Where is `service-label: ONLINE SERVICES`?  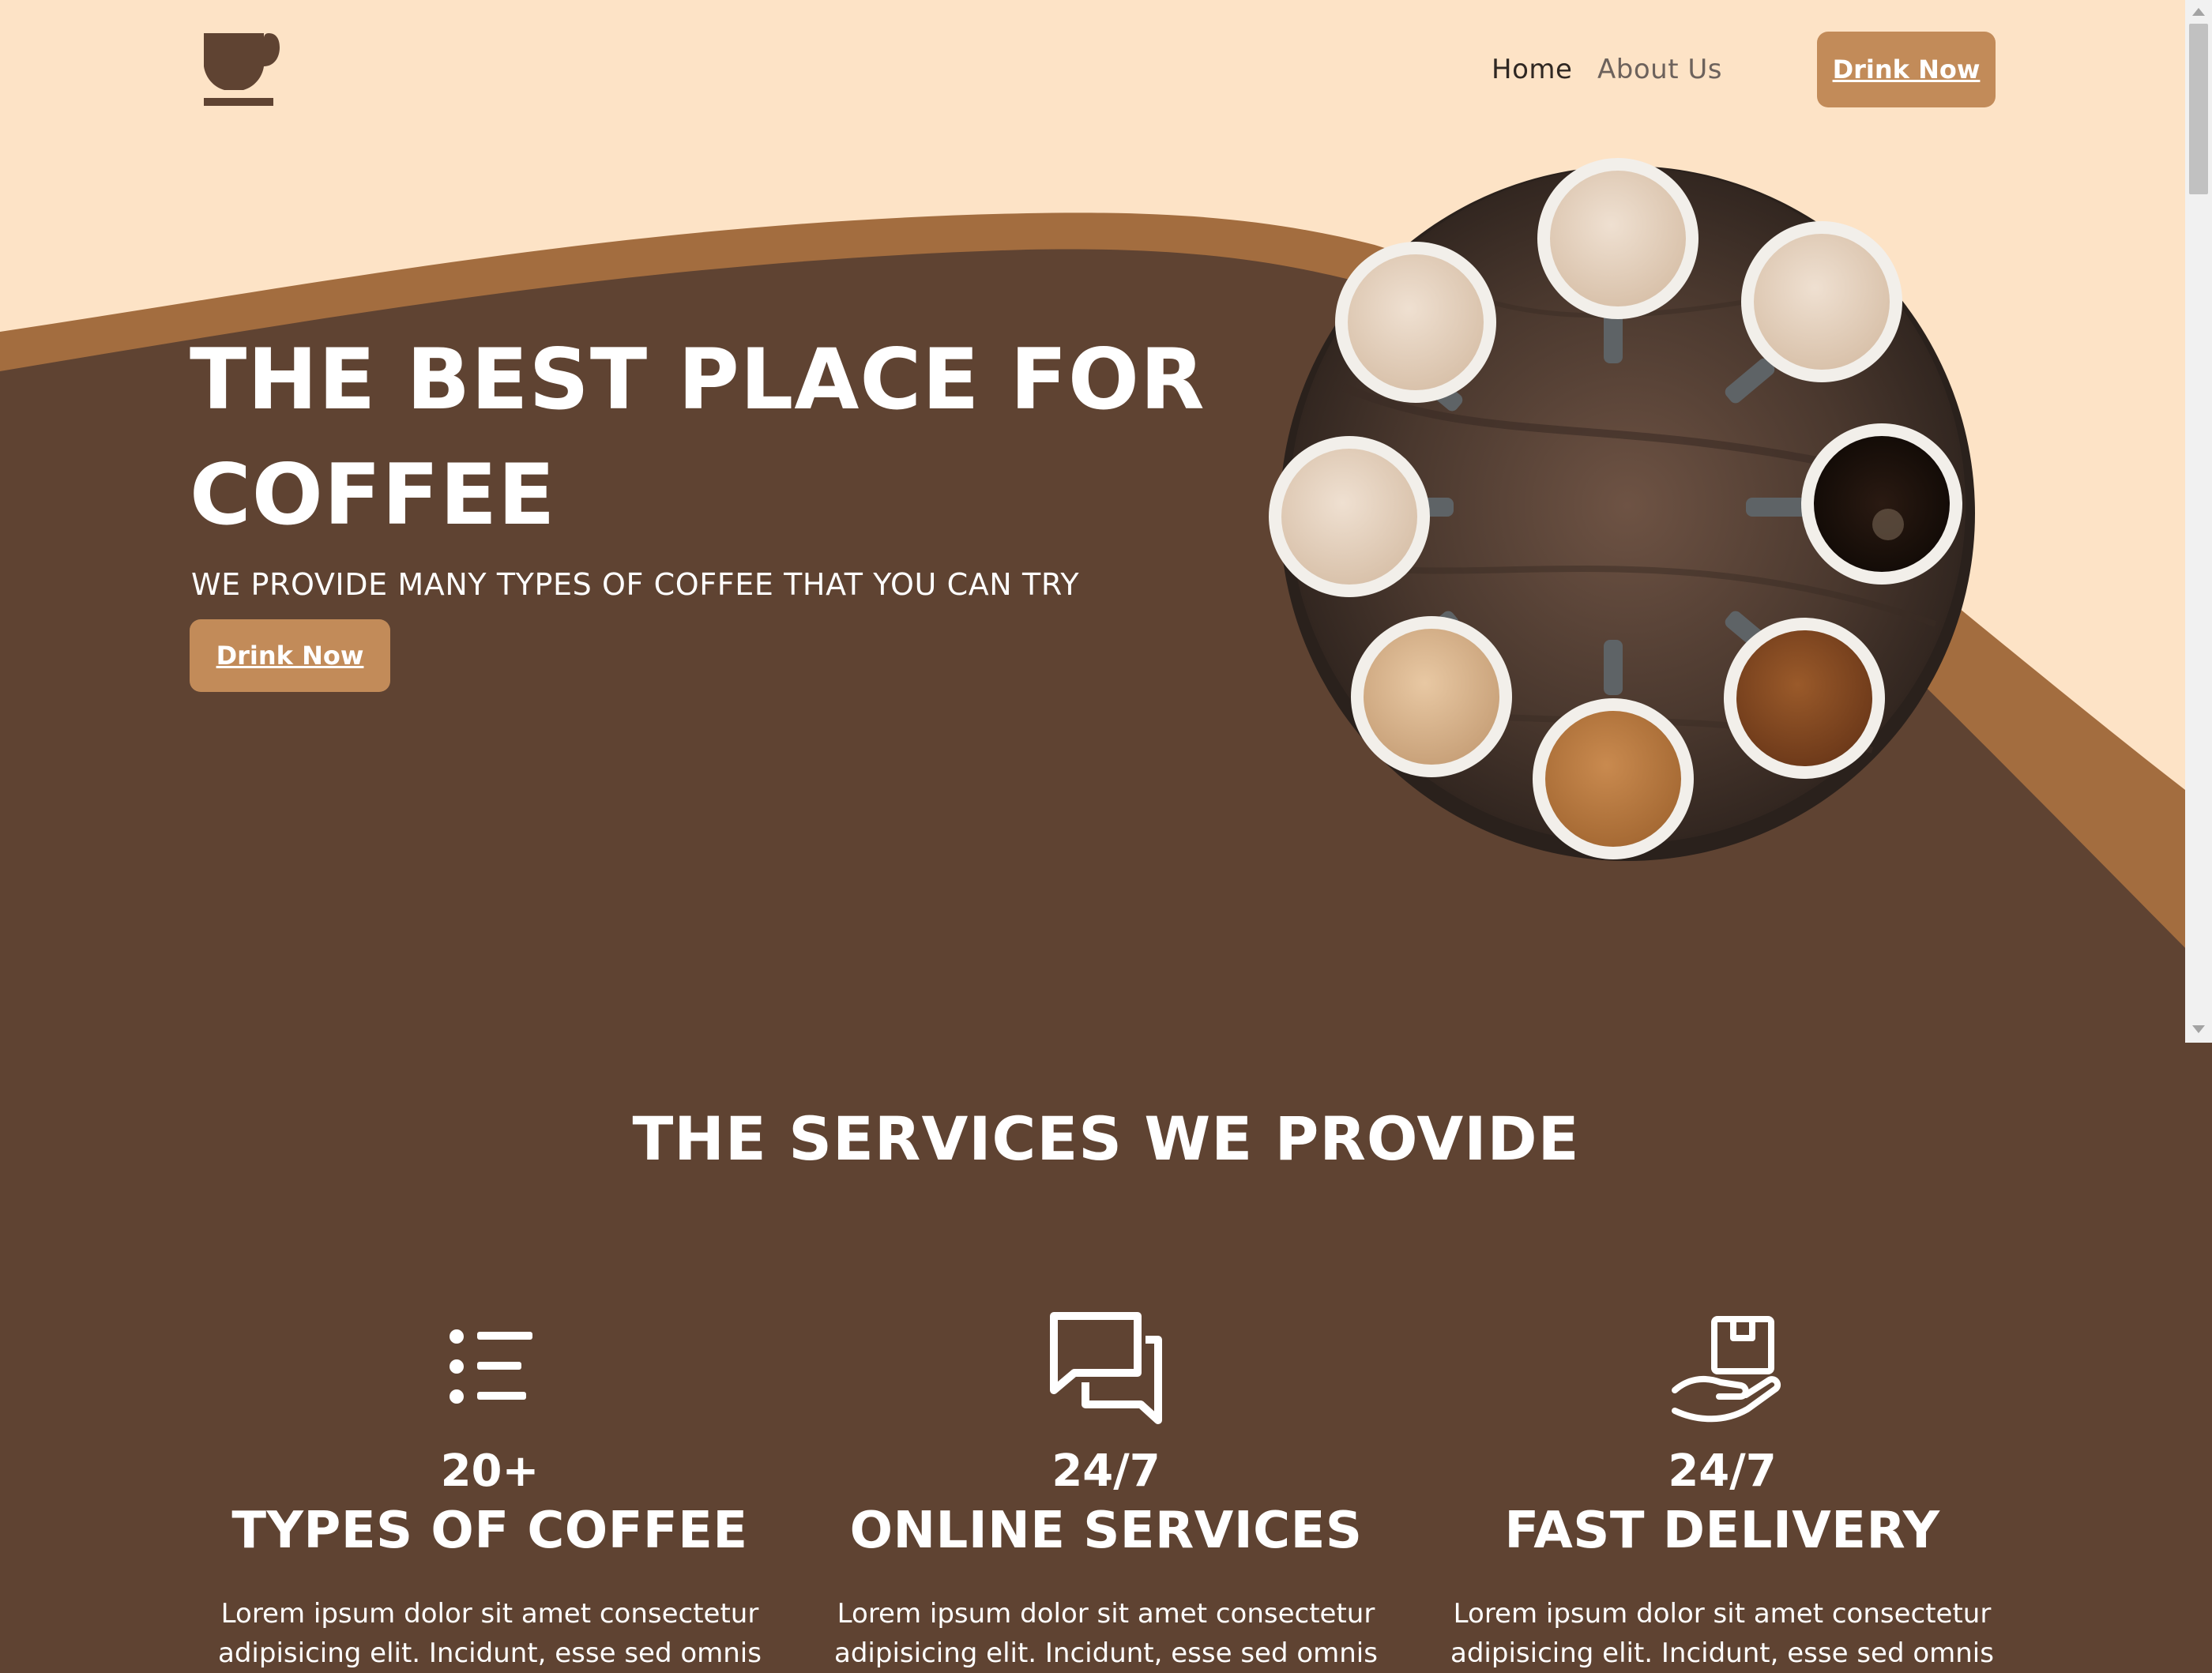
service-label: ONLINE SERVICES is located at coordinates (1106, 1531).